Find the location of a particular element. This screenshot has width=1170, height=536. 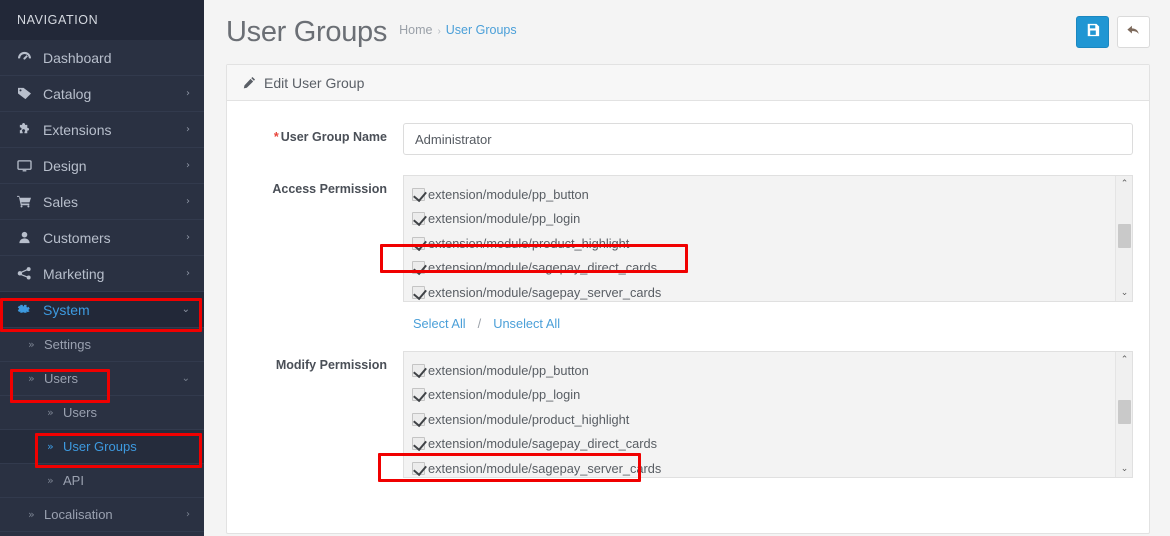

breadcrumb-home: Home is located at coordinates (415, 30).